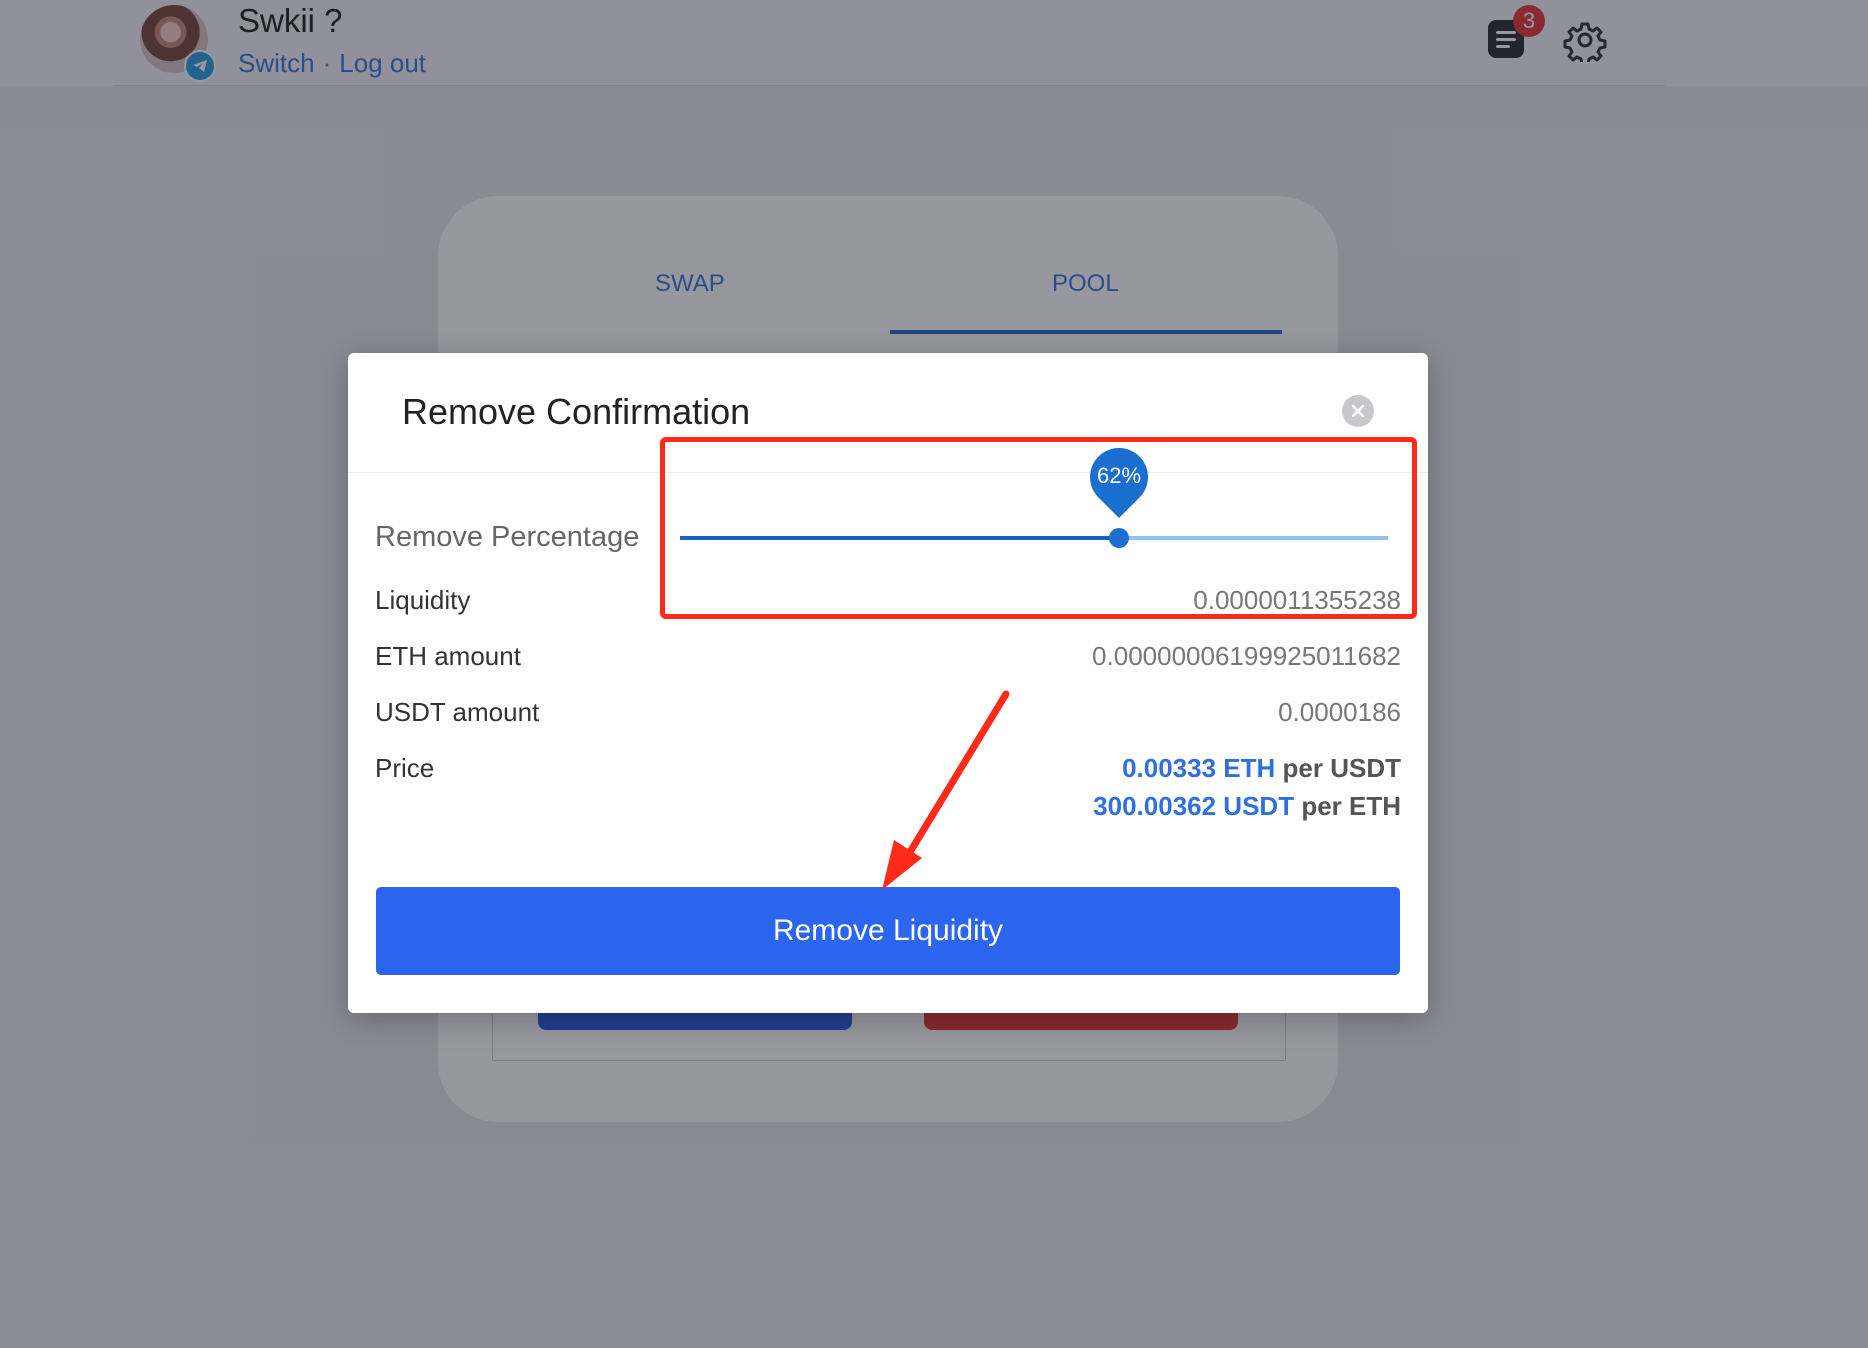 This screenshot has width=1868, height=1348. I want to click on eth-amount-value: 0.00000006199925011682, so click(1246, 656).